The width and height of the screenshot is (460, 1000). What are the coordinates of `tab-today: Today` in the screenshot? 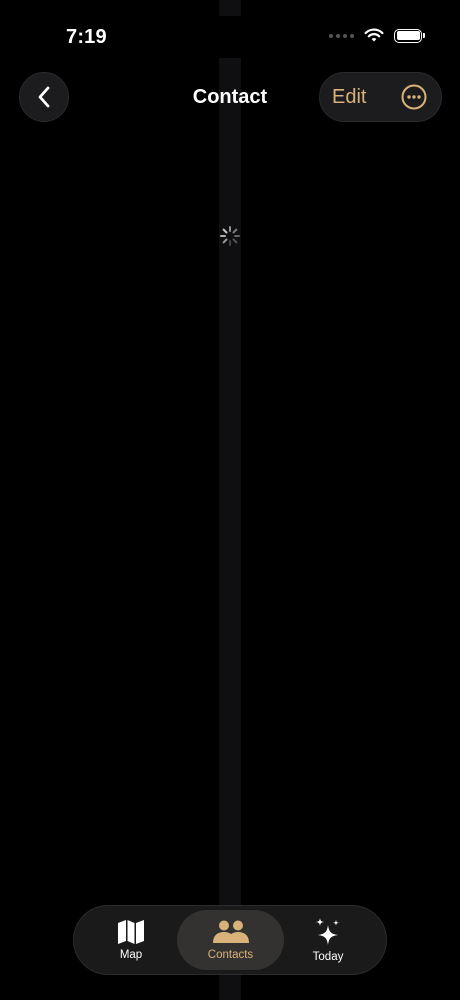 It's located at (328, 940).